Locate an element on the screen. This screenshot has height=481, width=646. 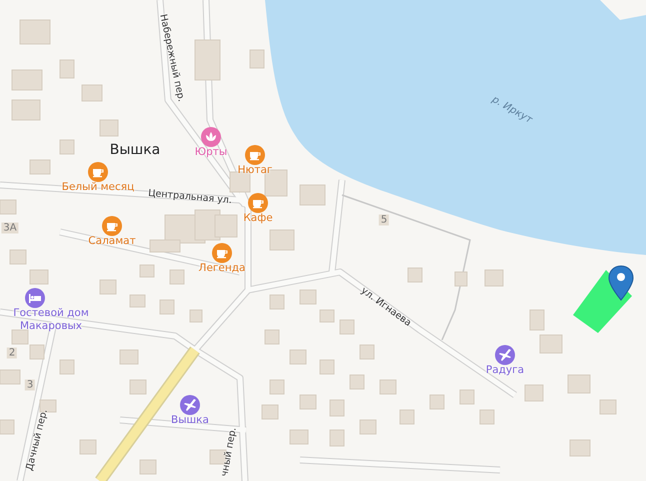
place-label: Нютаг is located at coordinates (255, 170).